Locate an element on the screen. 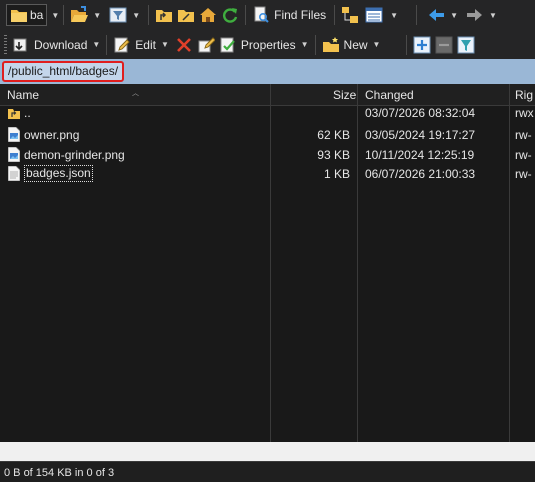 The width and height of the screenshot is (535, 482). address-bar: /public_html/badges/ is located at coordinates (267, 71).